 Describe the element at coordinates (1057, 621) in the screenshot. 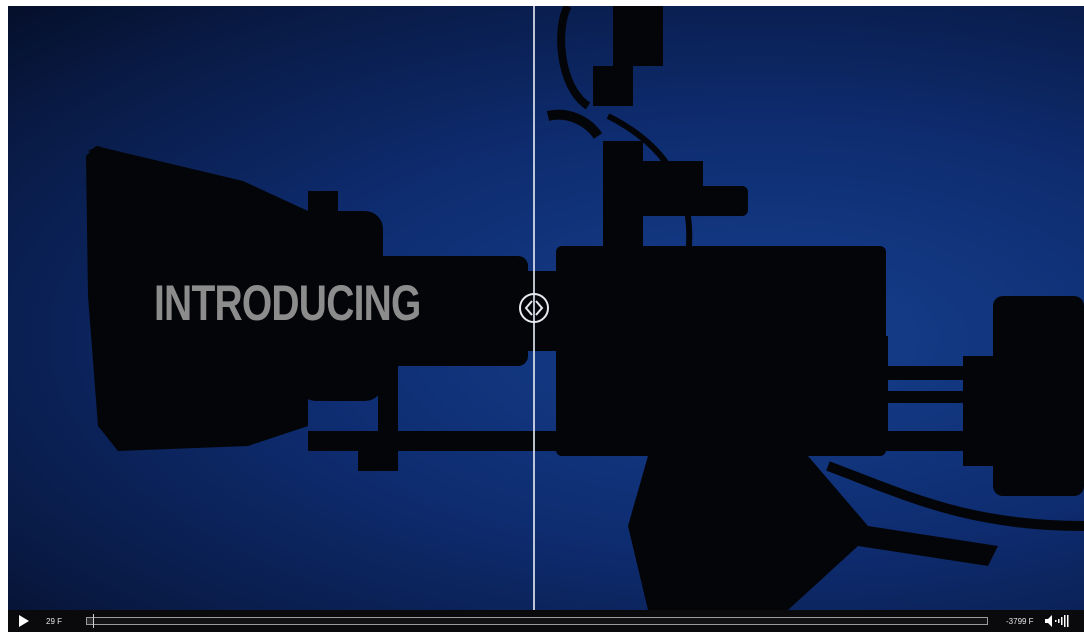

I see `volume-icon` at that location.